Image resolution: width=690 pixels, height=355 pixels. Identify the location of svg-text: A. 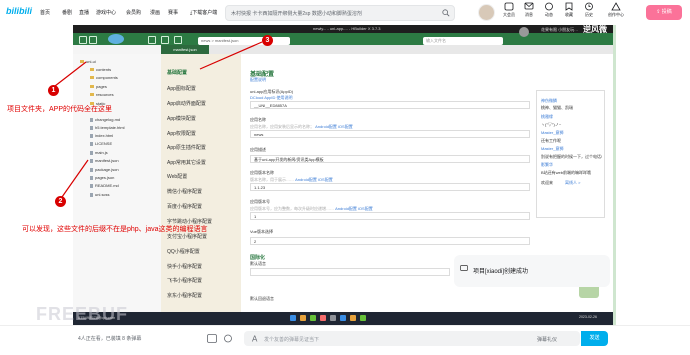
(255, 339).